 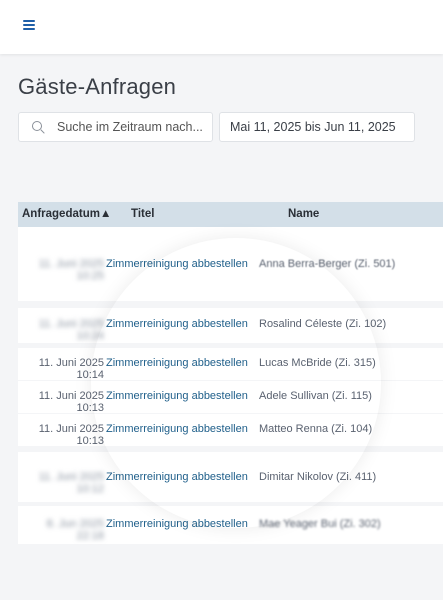 I want to click on row-date: 11. Juni 2025 10:14, so click(x=71, y=369).